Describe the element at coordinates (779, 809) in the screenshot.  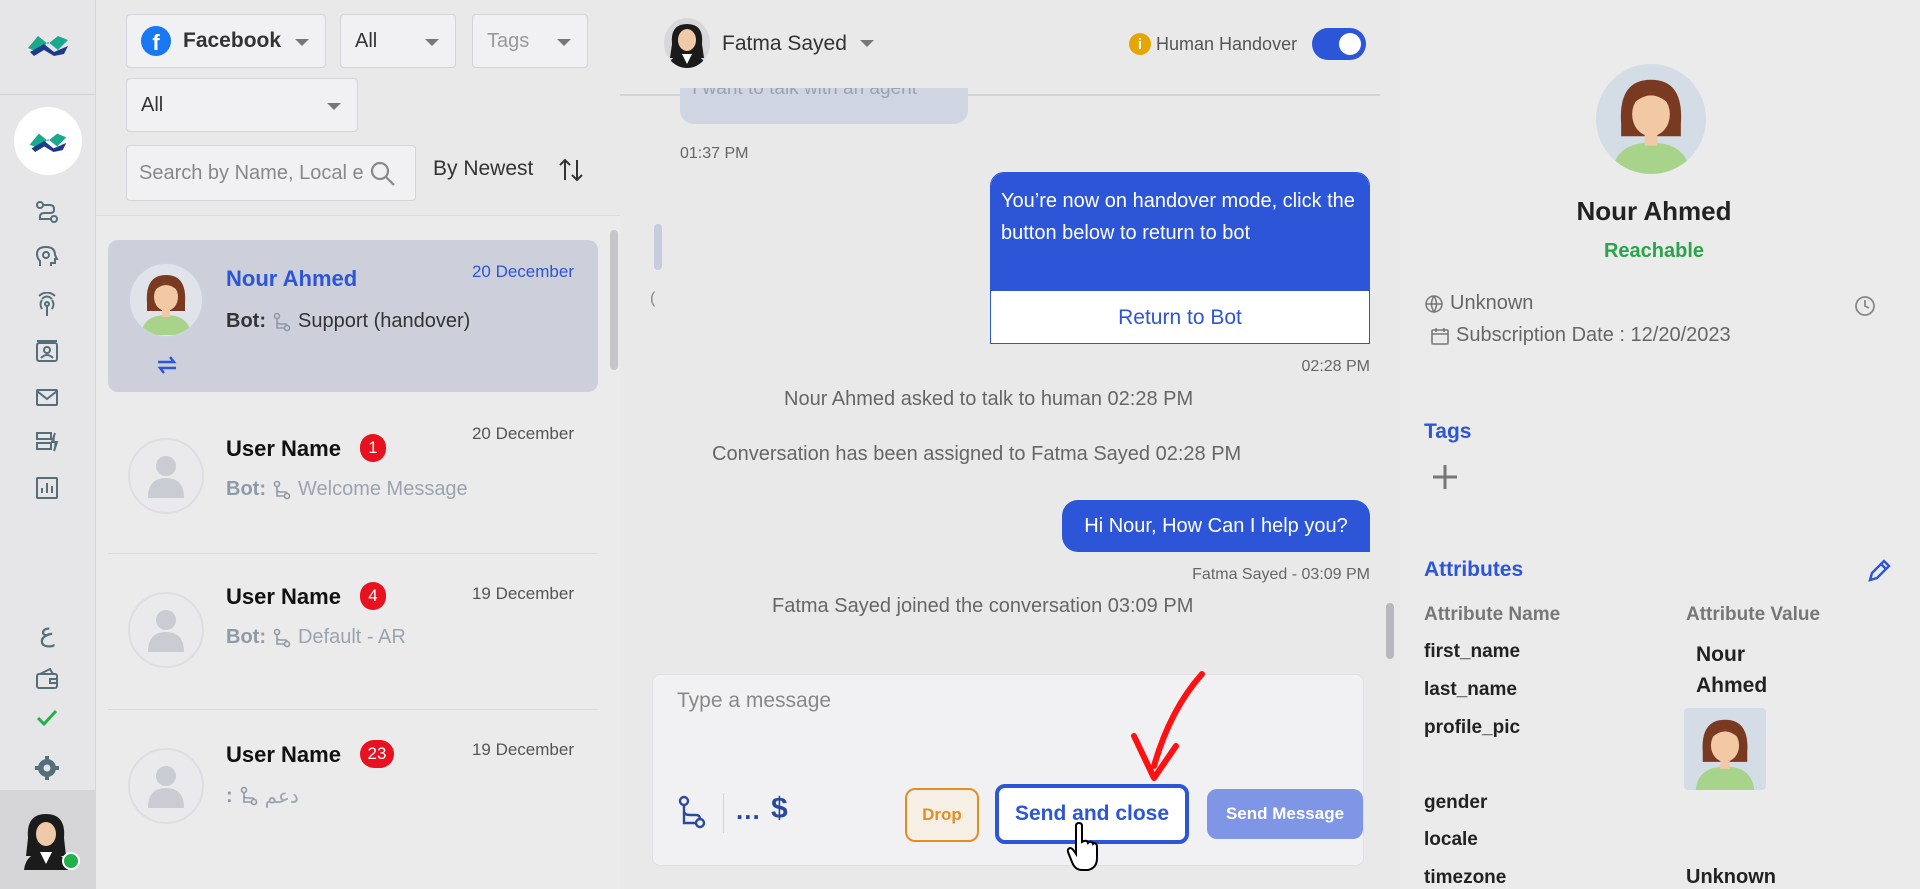
I see `payment-button: $` at that location.